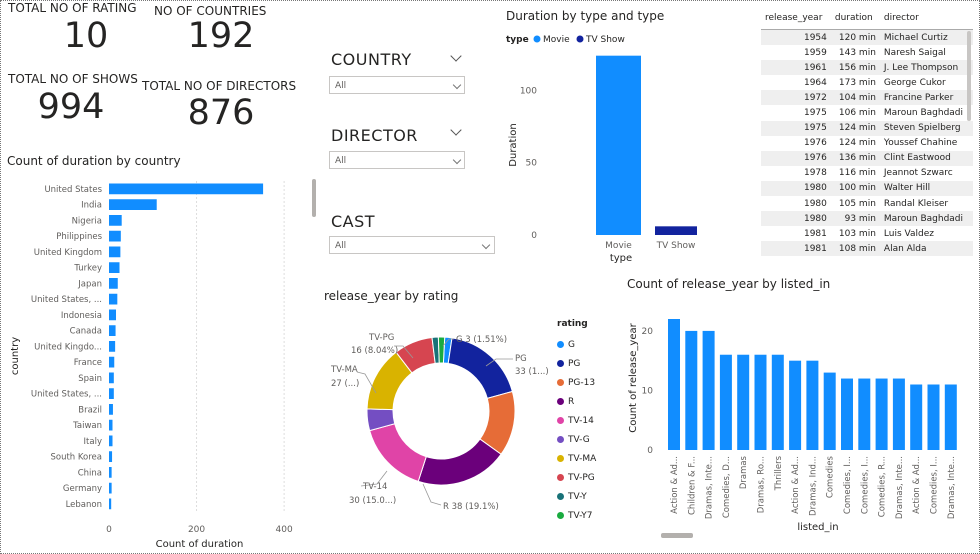  What do you see at coordinates (969, 76) in the screenshot?
I see `table-scrollbar` at bounding box center [969, 76].